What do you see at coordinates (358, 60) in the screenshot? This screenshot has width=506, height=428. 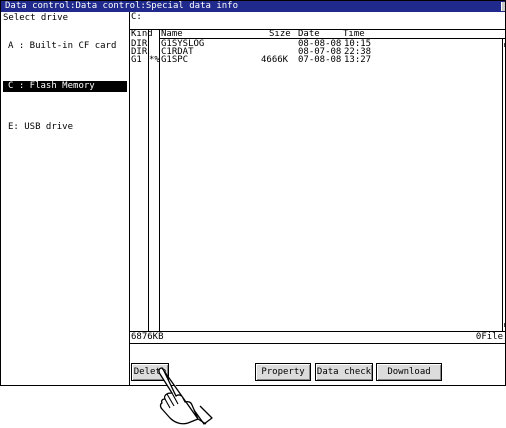 I see `file-time: 13:27` at bounding box center [358, 60].